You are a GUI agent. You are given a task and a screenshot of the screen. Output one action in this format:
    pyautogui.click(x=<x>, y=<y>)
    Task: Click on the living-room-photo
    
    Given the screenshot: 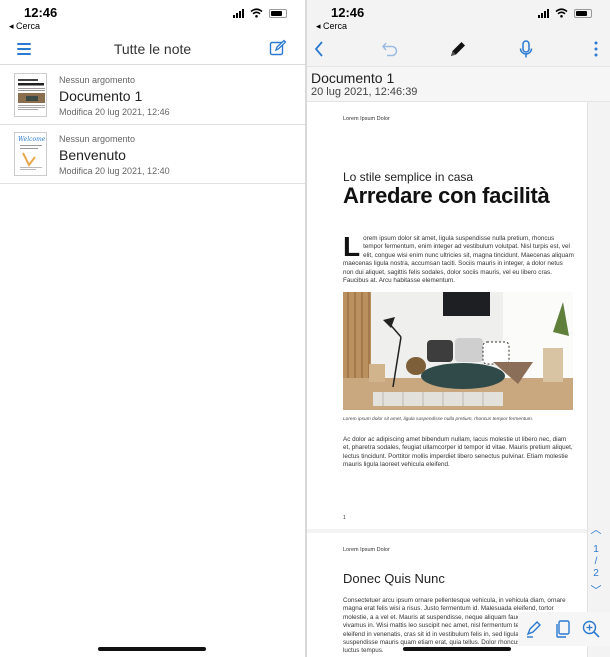 What is the action you would take?
    pyautogui.click(x=458, y=351)
    